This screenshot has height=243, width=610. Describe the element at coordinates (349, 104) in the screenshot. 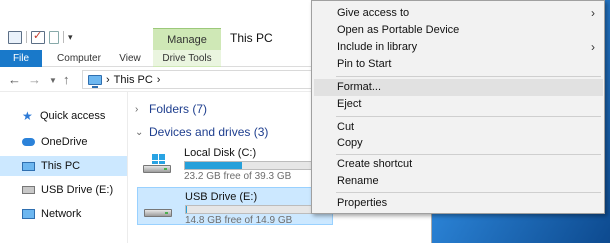

I see `menu-item-label: Eject` at that location.